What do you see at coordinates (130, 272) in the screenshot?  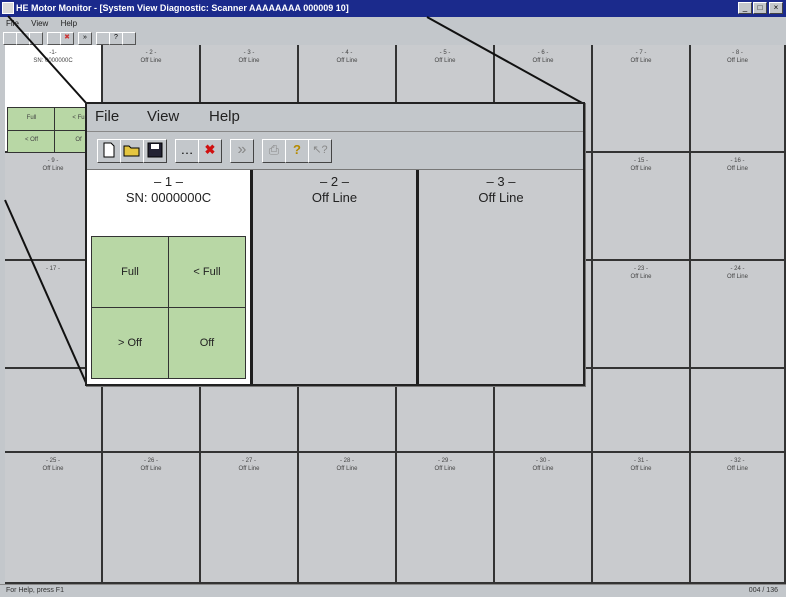 I see `full-button: Full` at bounding box center [130, 272].